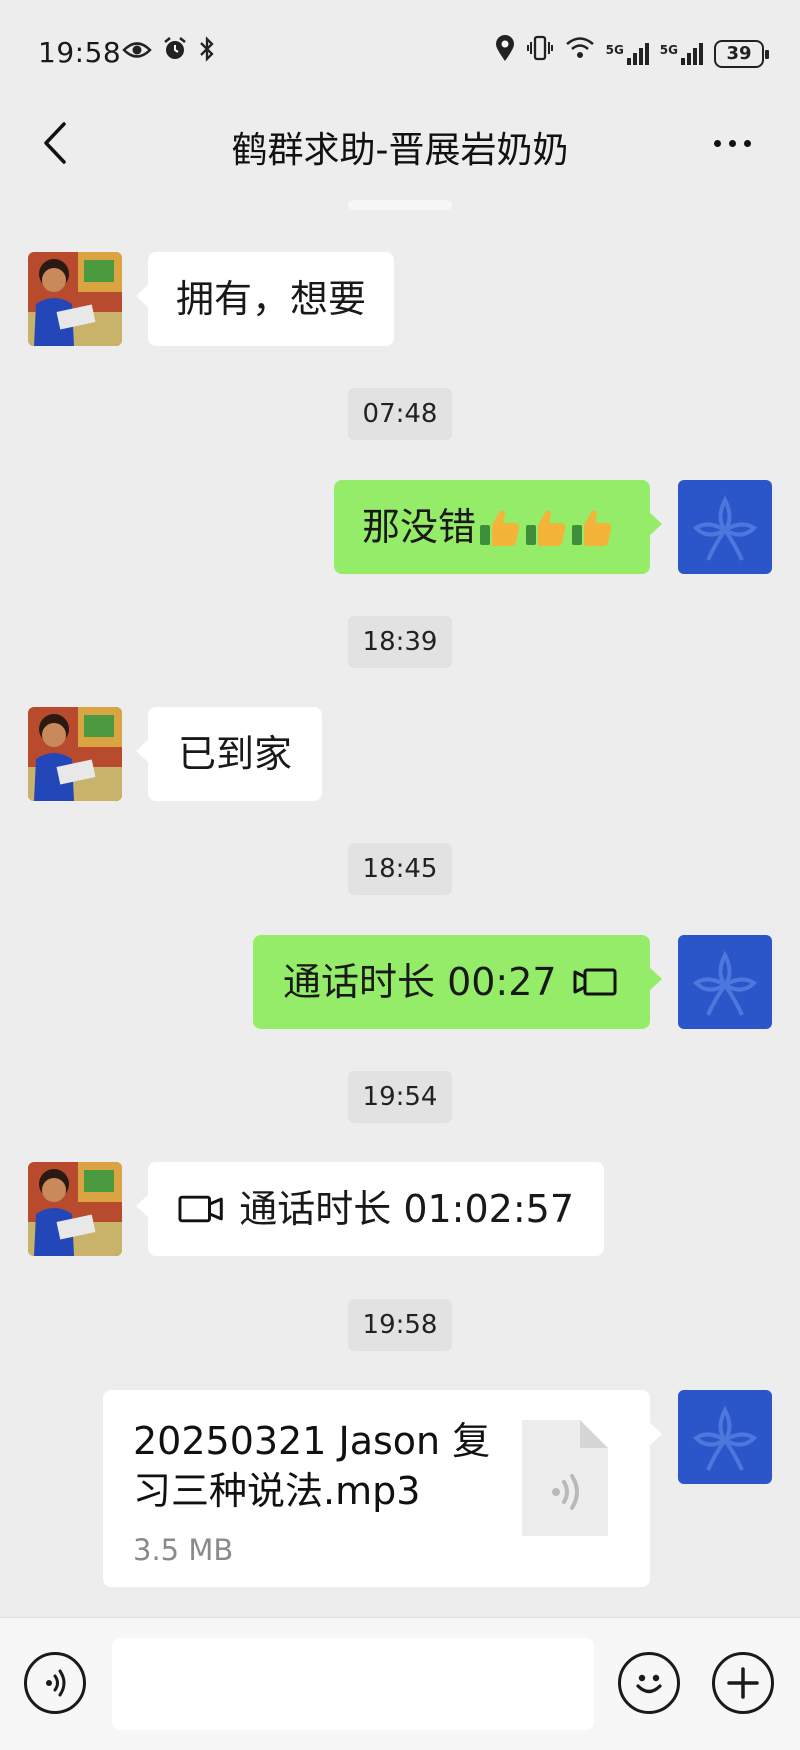 The image size is (800, 1750). I want to click on message-timestamp: 19:54, so click(400, 1097).